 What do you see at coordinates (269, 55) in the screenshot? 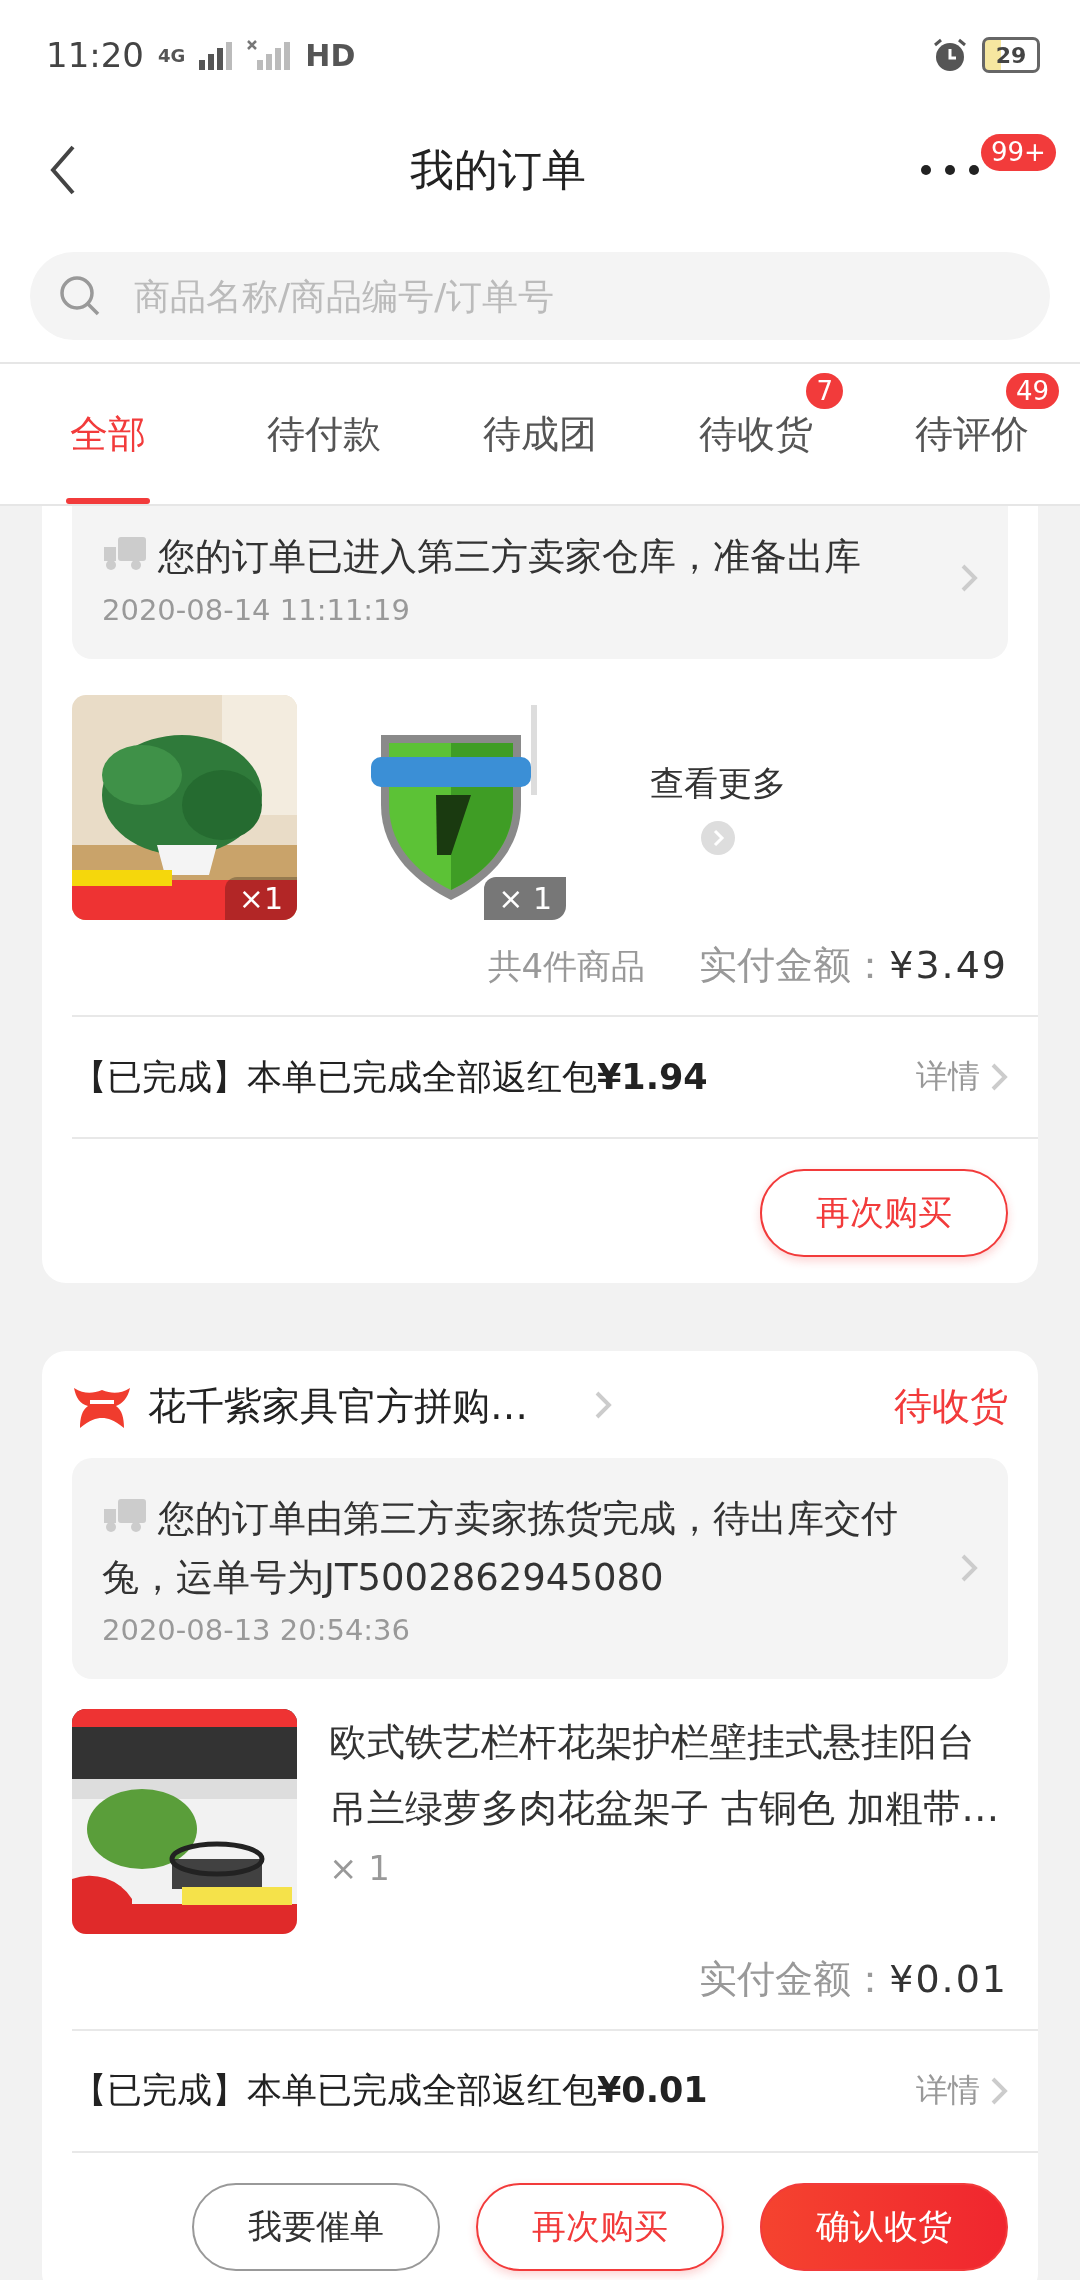
I see `signal-off-icon` at bounding box center [269, 55].